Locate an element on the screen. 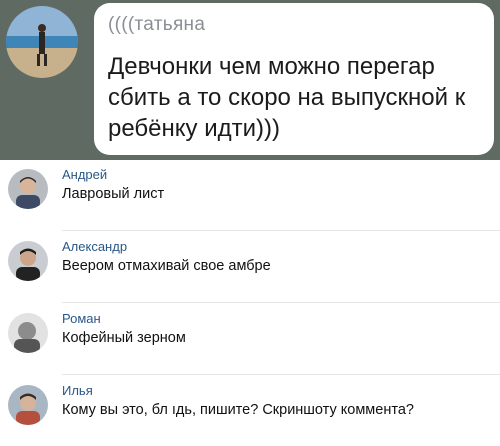 This screenshot has height=446, width=500. comment-author: Александр is located at coordinates (94, 247).